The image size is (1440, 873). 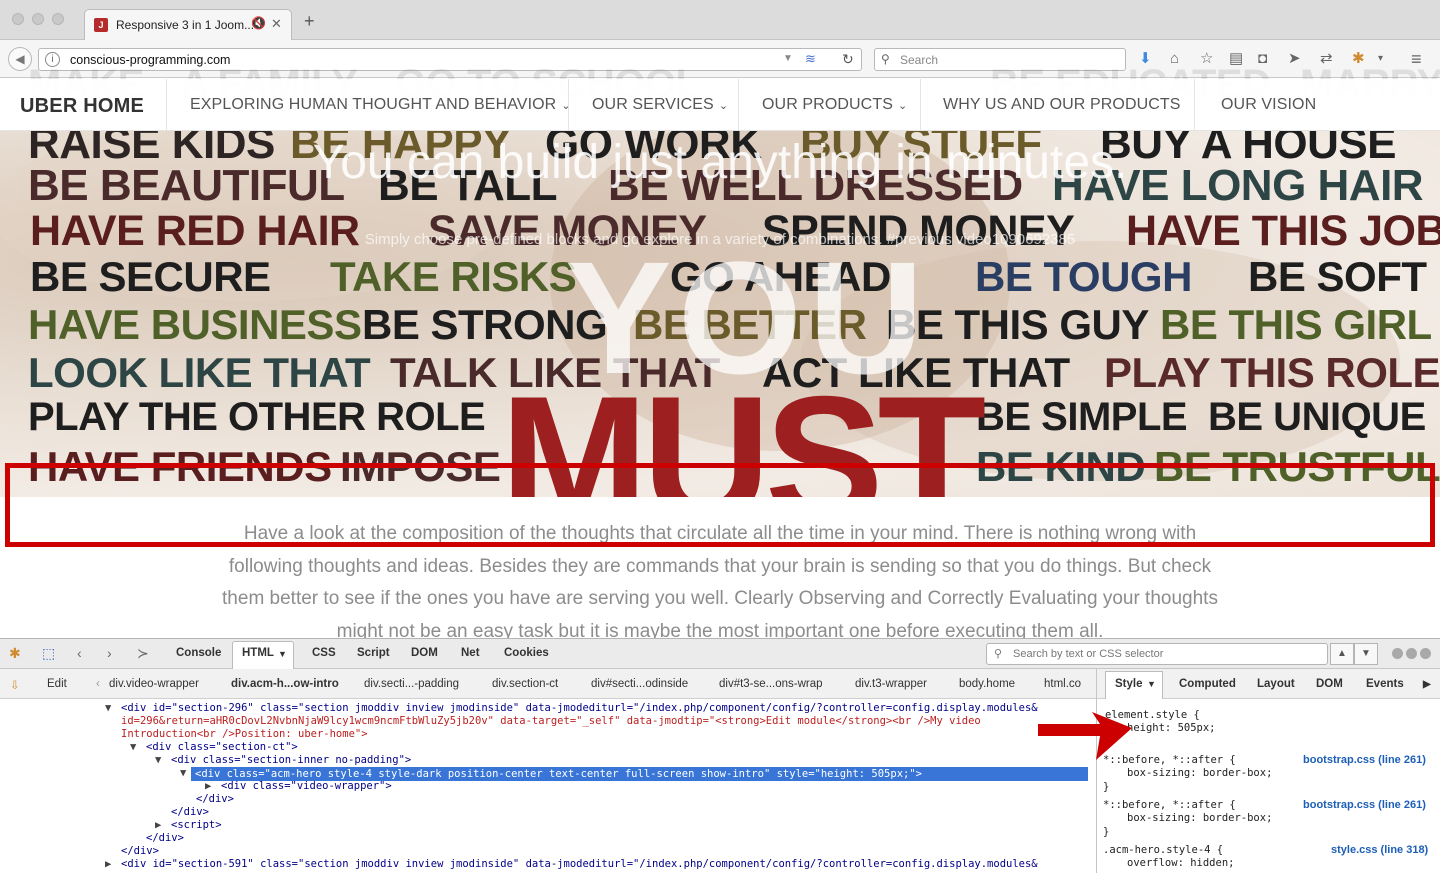 What do you see at coordinates (1083, 276) in the screenshot?
I see `hero-word: BE TOUGH` at bounding box center [1083, 276].